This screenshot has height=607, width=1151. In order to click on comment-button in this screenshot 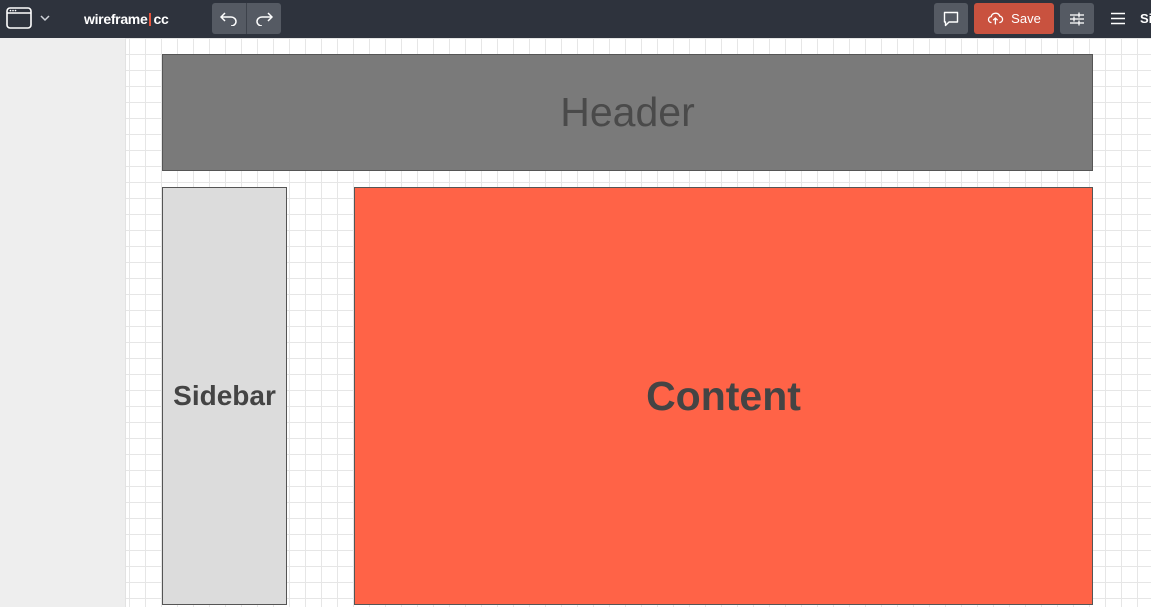, I will do `click(951, 18)`.